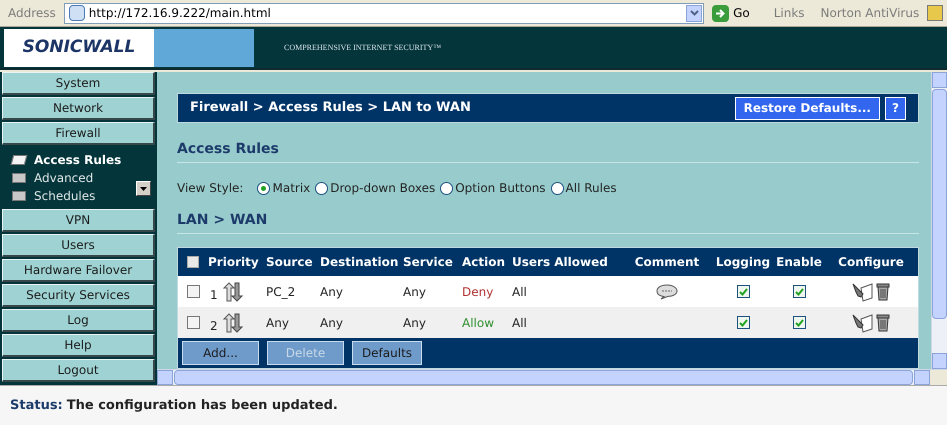 The image size is (947, 425). What do you see at coordinates (84, 160) in the screenshot?
I see `submenu-item: Access Rules` at bounding box center [84, 160].